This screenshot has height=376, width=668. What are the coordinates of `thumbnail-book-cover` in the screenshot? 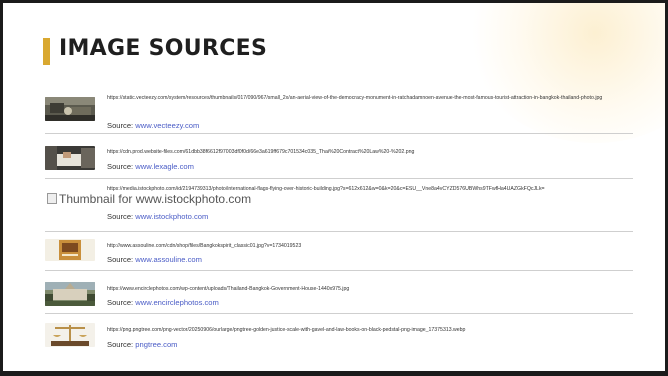 It's located at (70, 250).